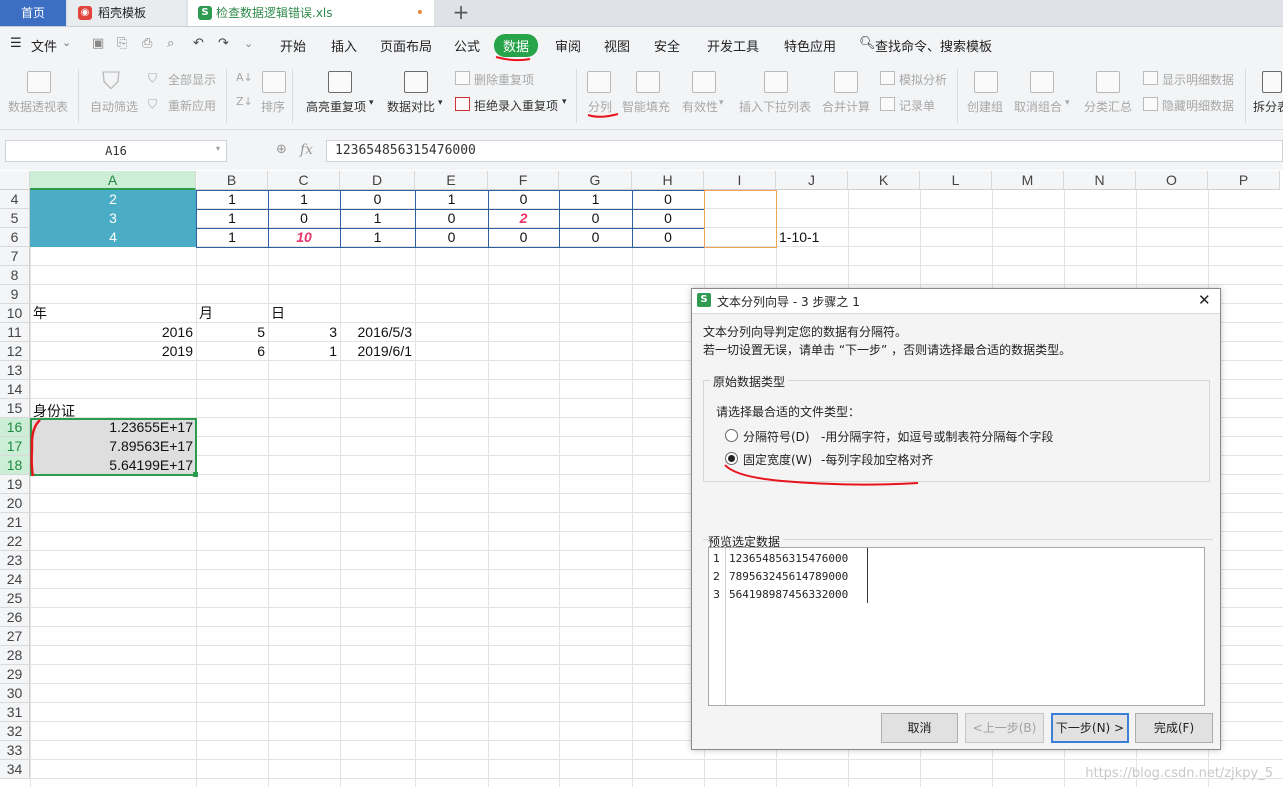 This screenshot has height=787, width=1283. What do you see at coordinates (700, 106) in the screenshot?
I see `validity-button: 有效性` at bounding box center [700, 106].